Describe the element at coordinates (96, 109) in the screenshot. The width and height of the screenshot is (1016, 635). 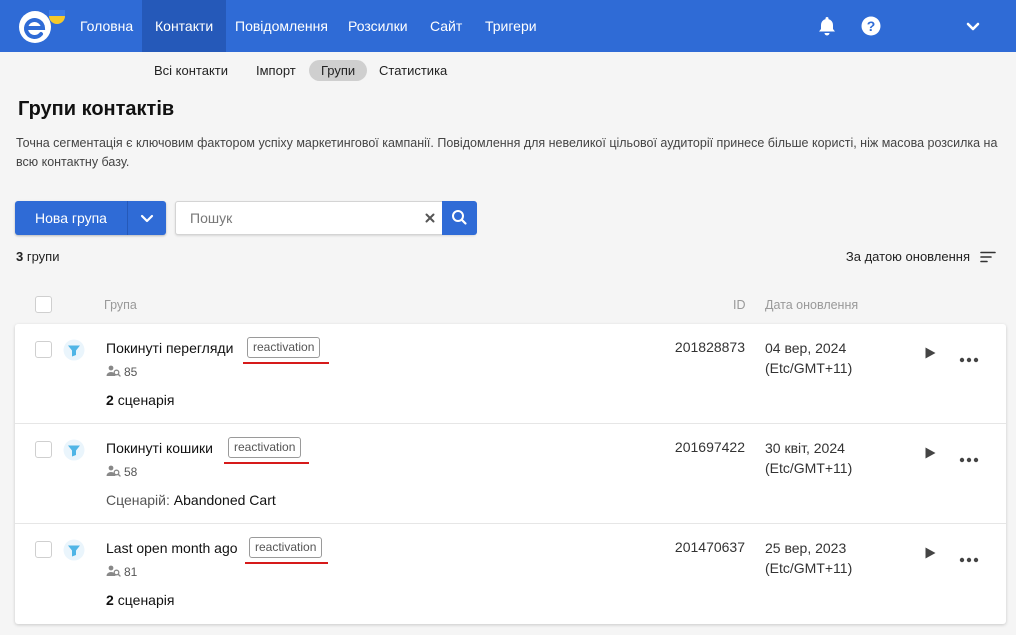
I see `page-title: Групи контактів` at that location.